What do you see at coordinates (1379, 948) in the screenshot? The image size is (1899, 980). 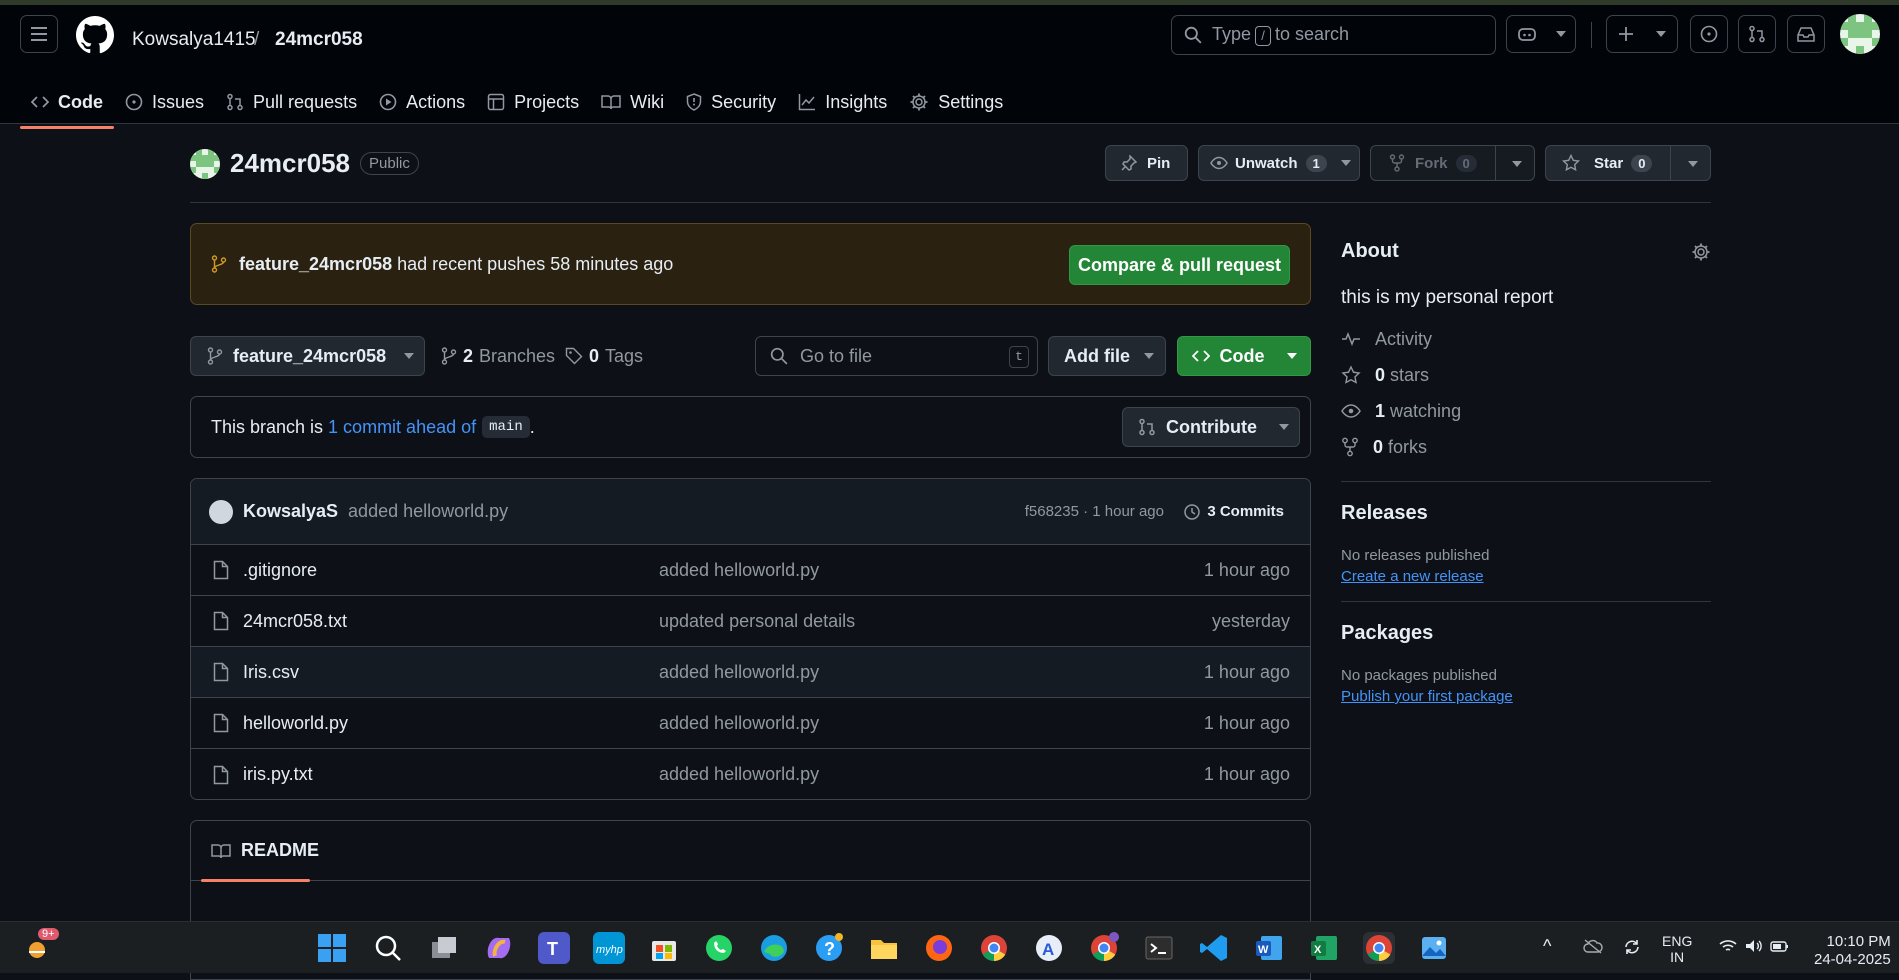 I see `chrome-active-icon` at bounding box center [1379, 948].